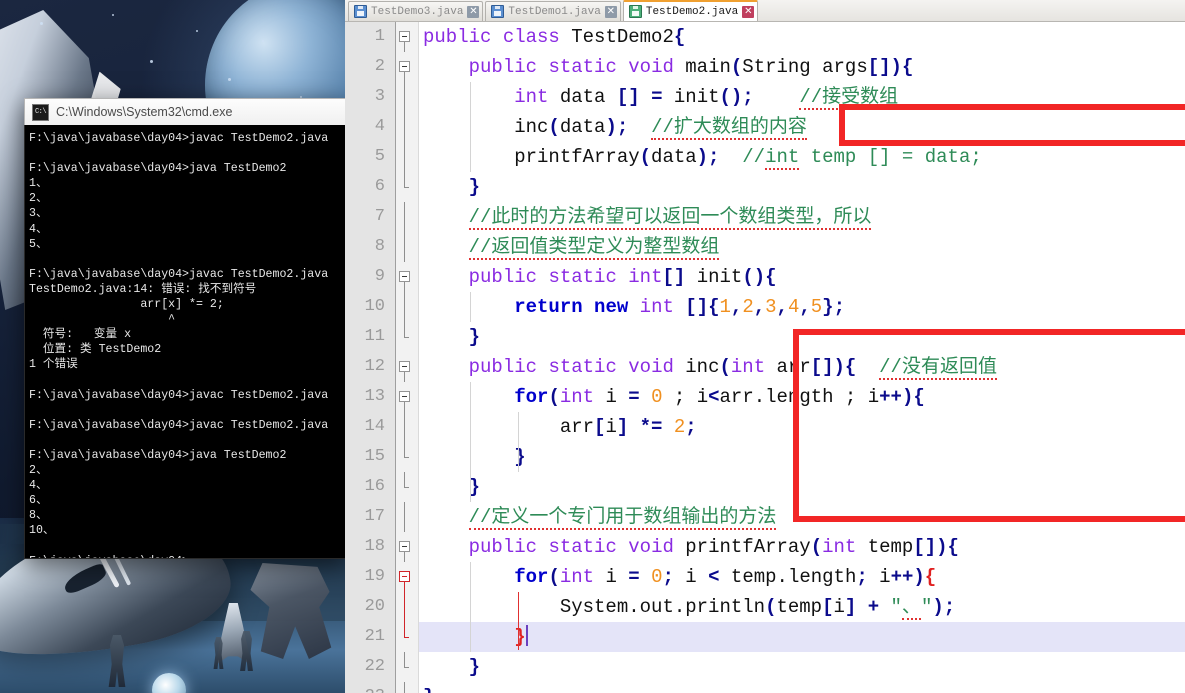 The width and height of the screenshot is (1185, 693). I want to click on tab-label: TestDemo3.java, so click(417, 11).